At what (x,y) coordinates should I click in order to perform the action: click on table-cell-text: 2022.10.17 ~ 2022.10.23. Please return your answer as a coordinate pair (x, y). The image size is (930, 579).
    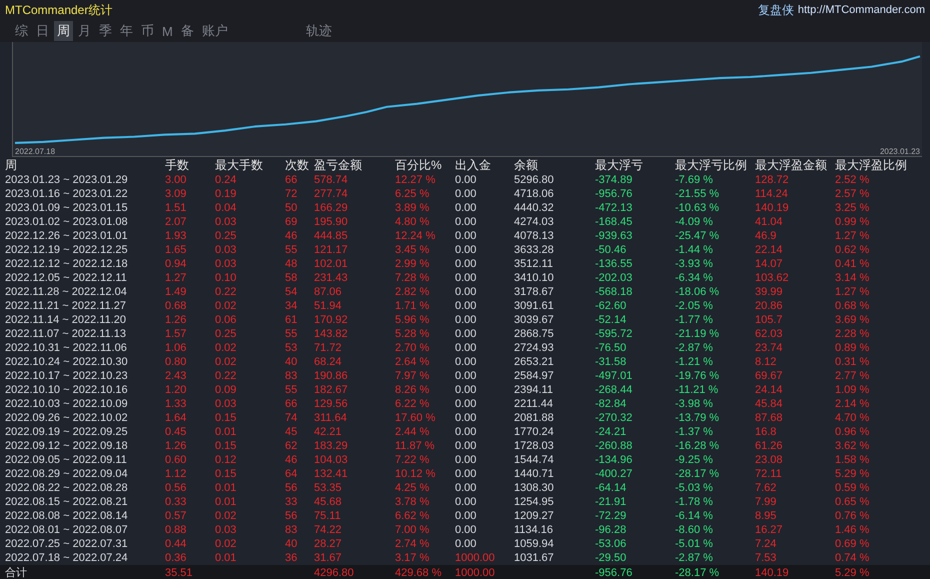
    Looking at the image, I should click on (67, 376).